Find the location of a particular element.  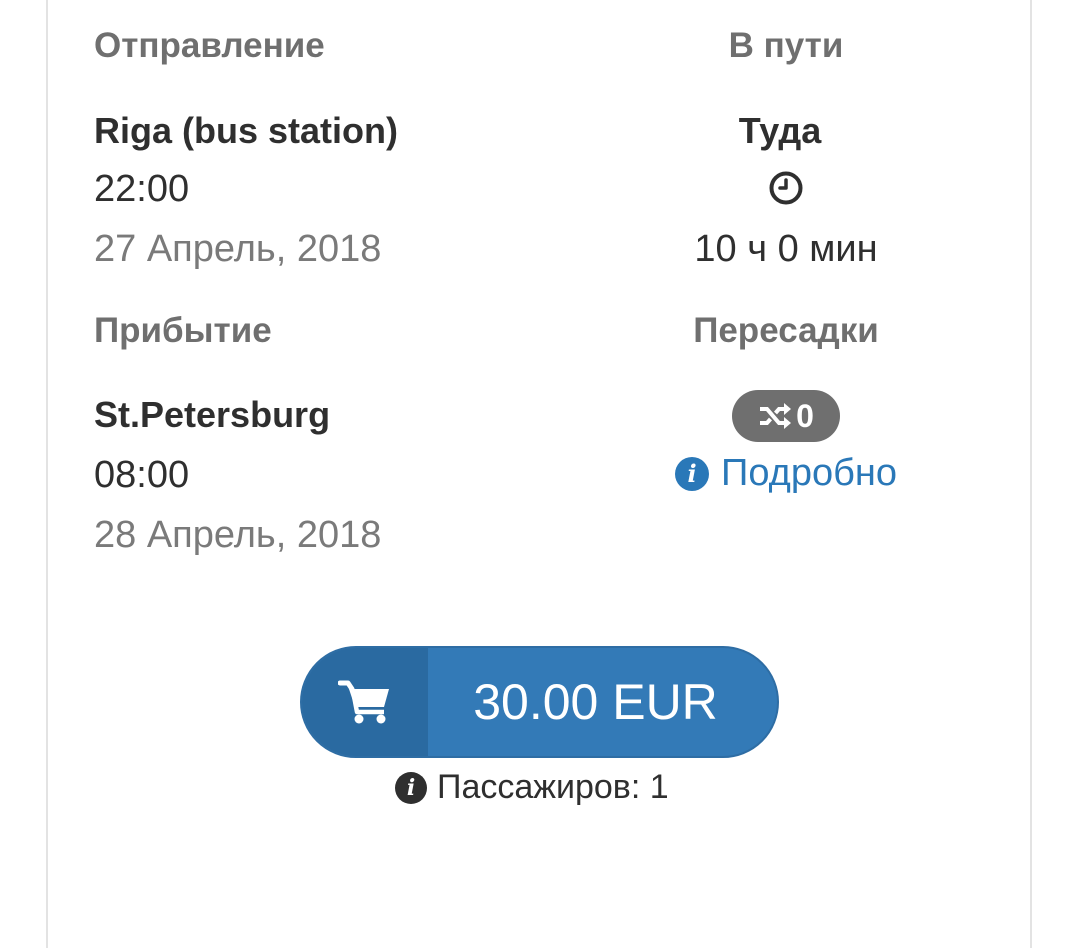

shuffle-icon is located at coordinates (775, 416).